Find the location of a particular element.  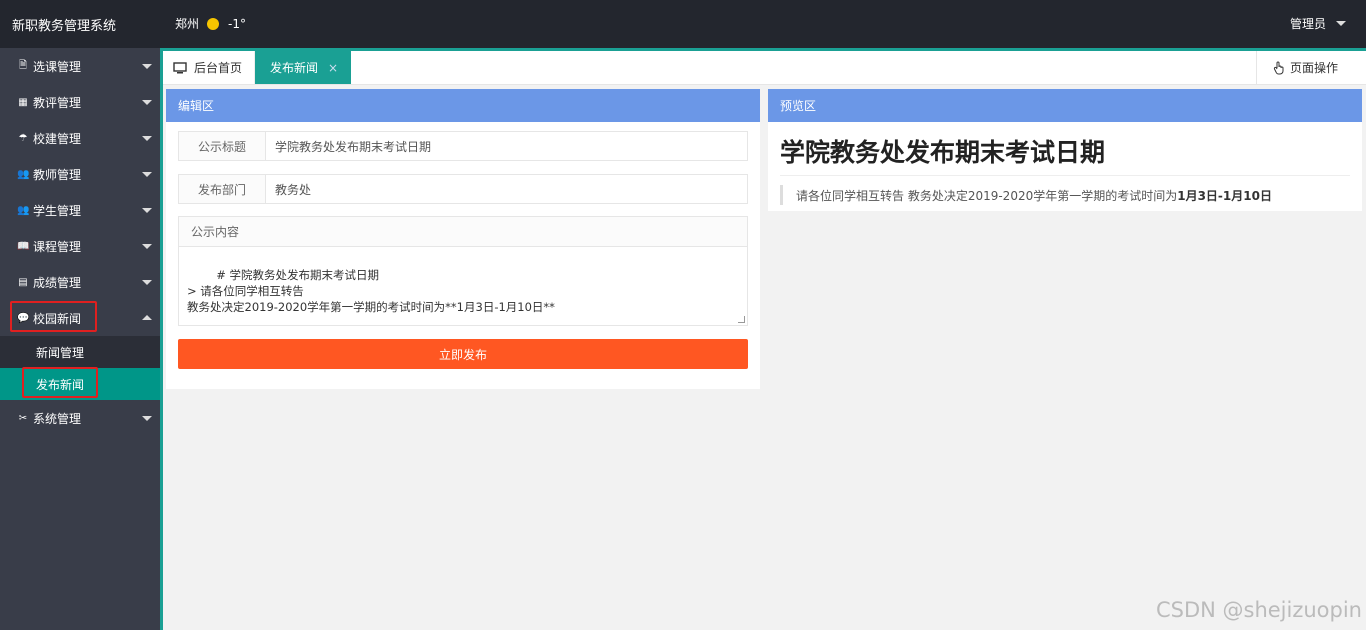

department-row: 发布部门 教务处 is located at coordinates (463, 189).